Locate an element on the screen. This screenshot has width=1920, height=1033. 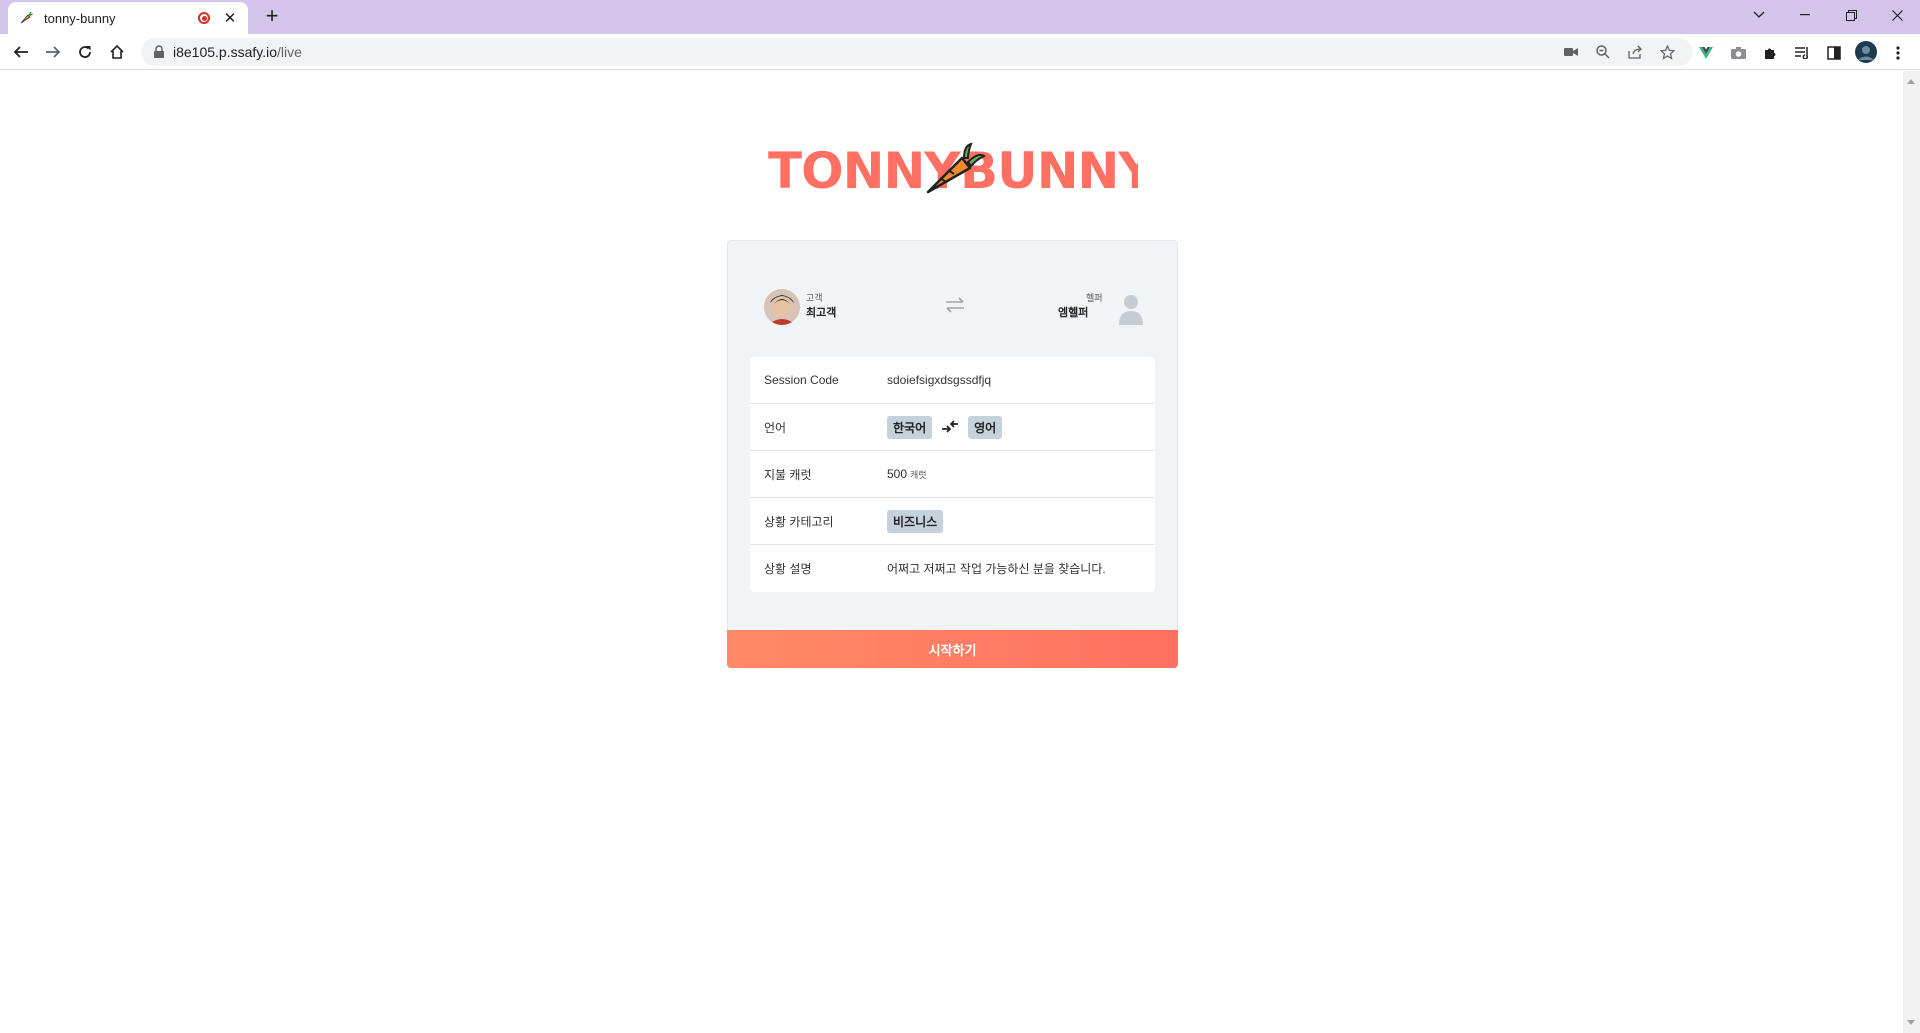
description-row: 상황 설명 어쩌고 저쩌고 작업 가능하신 분을 찾습니다. is located at coordinates (952, 568).